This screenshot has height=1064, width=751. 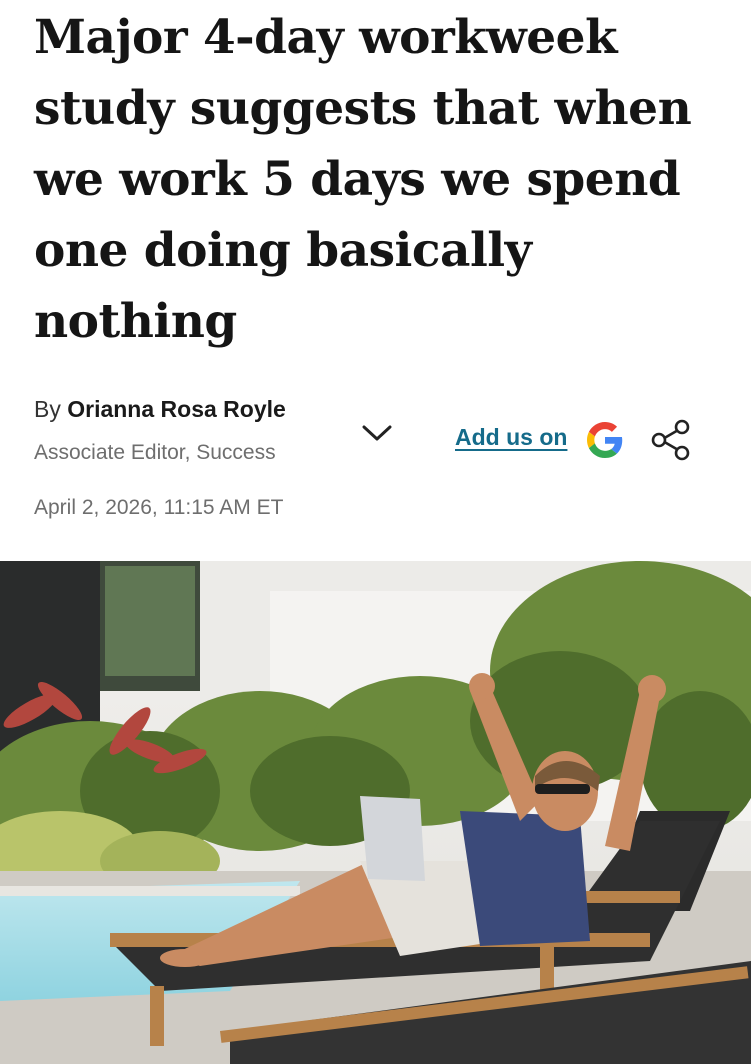 I want to click on byline: By Orianna Rosa Royle, so click(x=160, y=409).